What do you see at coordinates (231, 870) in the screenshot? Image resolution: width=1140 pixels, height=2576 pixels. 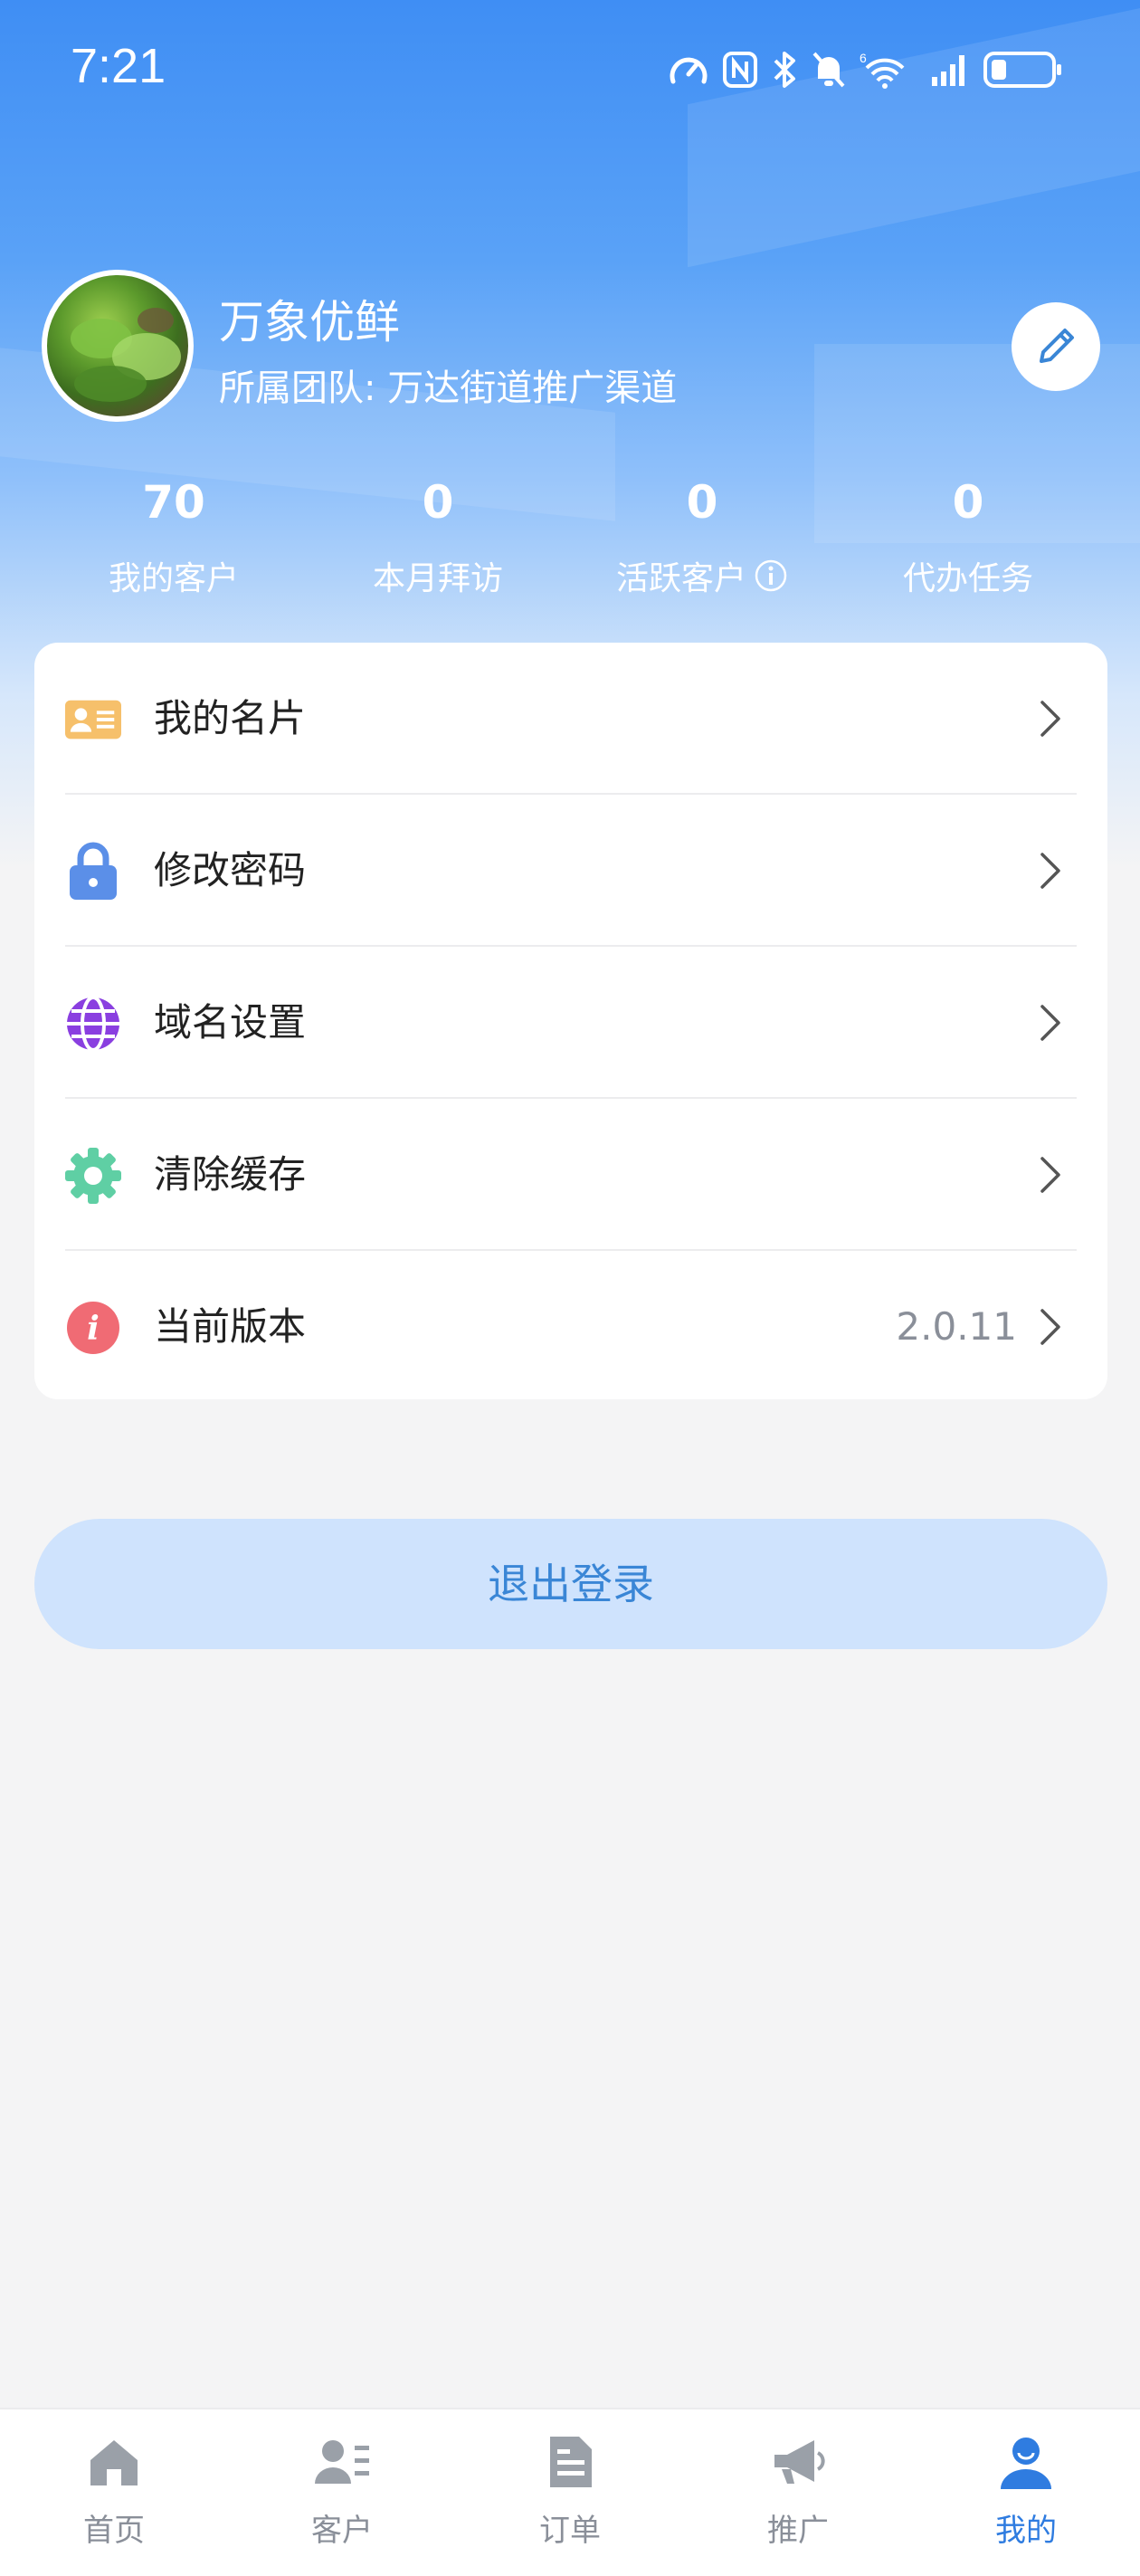 I see `menu-item-label: 修改密码` at bounding box center [231, 870].